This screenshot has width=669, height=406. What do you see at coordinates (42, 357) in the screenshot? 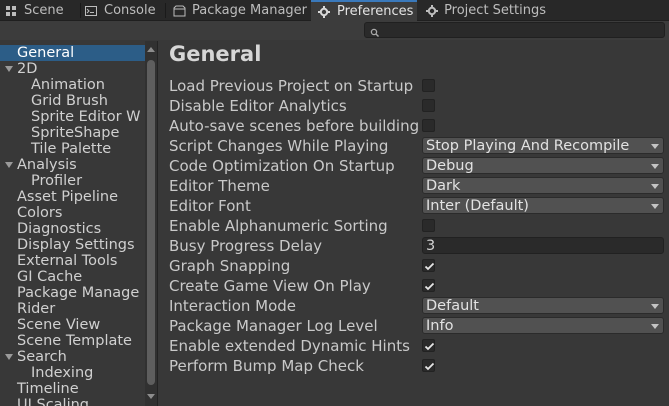
I see `sidebar-item-label: Search` at bounding box center [42, 357].